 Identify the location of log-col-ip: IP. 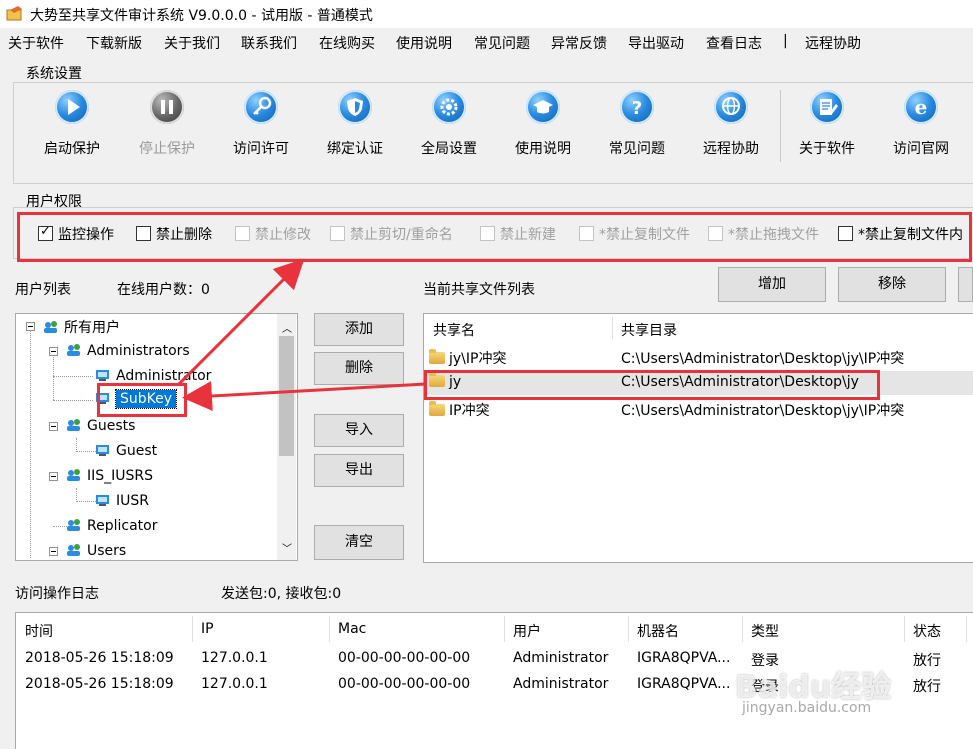
(207, 629).